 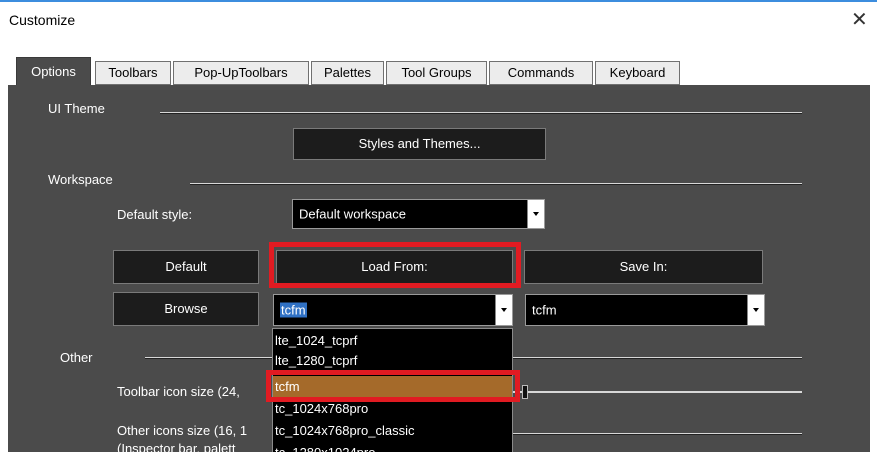 I want to click on list-item: tc_1024x768pro, so click(x=321, y=408).